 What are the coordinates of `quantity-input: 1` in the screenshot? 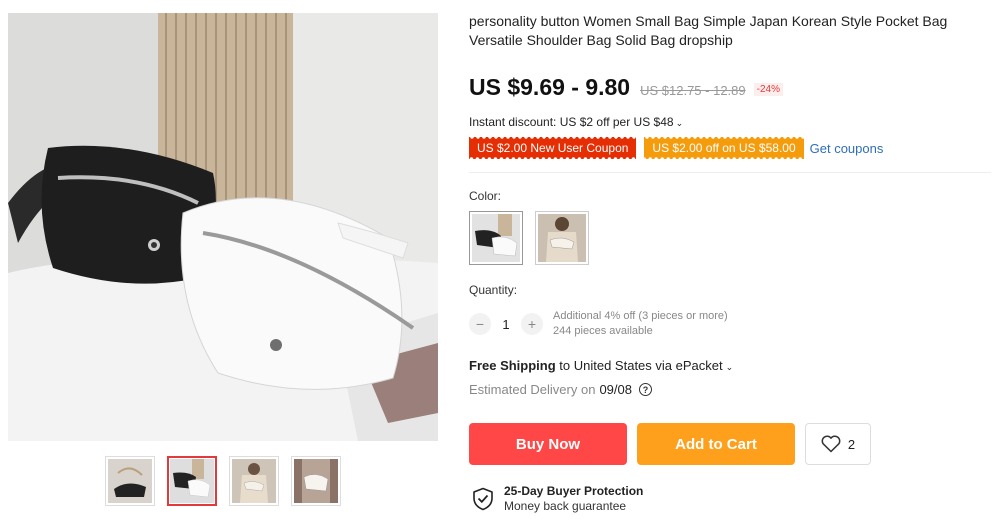 It's located at (506, 324).